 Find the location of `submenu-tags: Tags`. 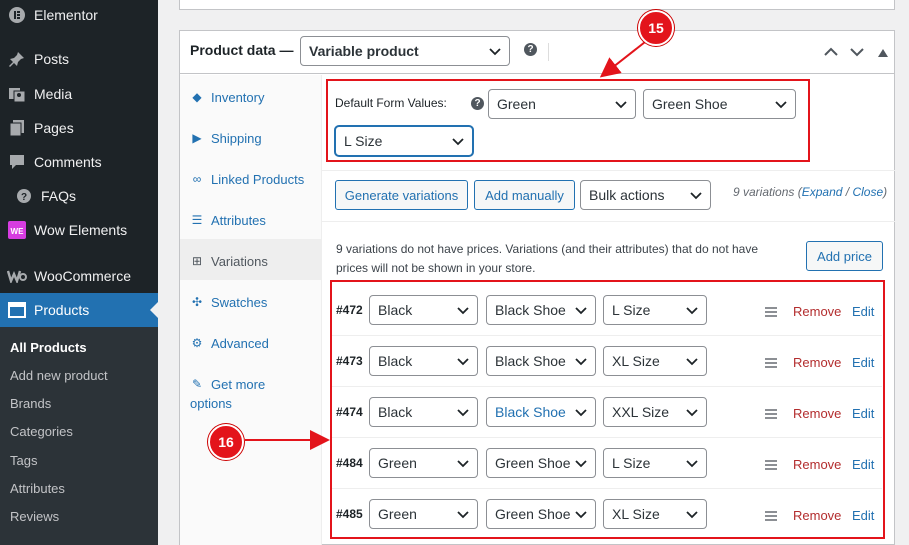

submenu-tags: Tags is located at coordinates (23, 460).